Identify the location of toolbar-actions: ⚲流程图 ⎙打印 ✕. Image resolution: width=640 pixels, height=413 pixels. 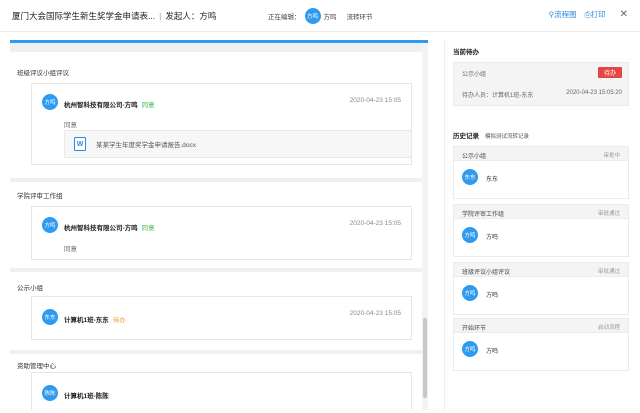
(588, 14).